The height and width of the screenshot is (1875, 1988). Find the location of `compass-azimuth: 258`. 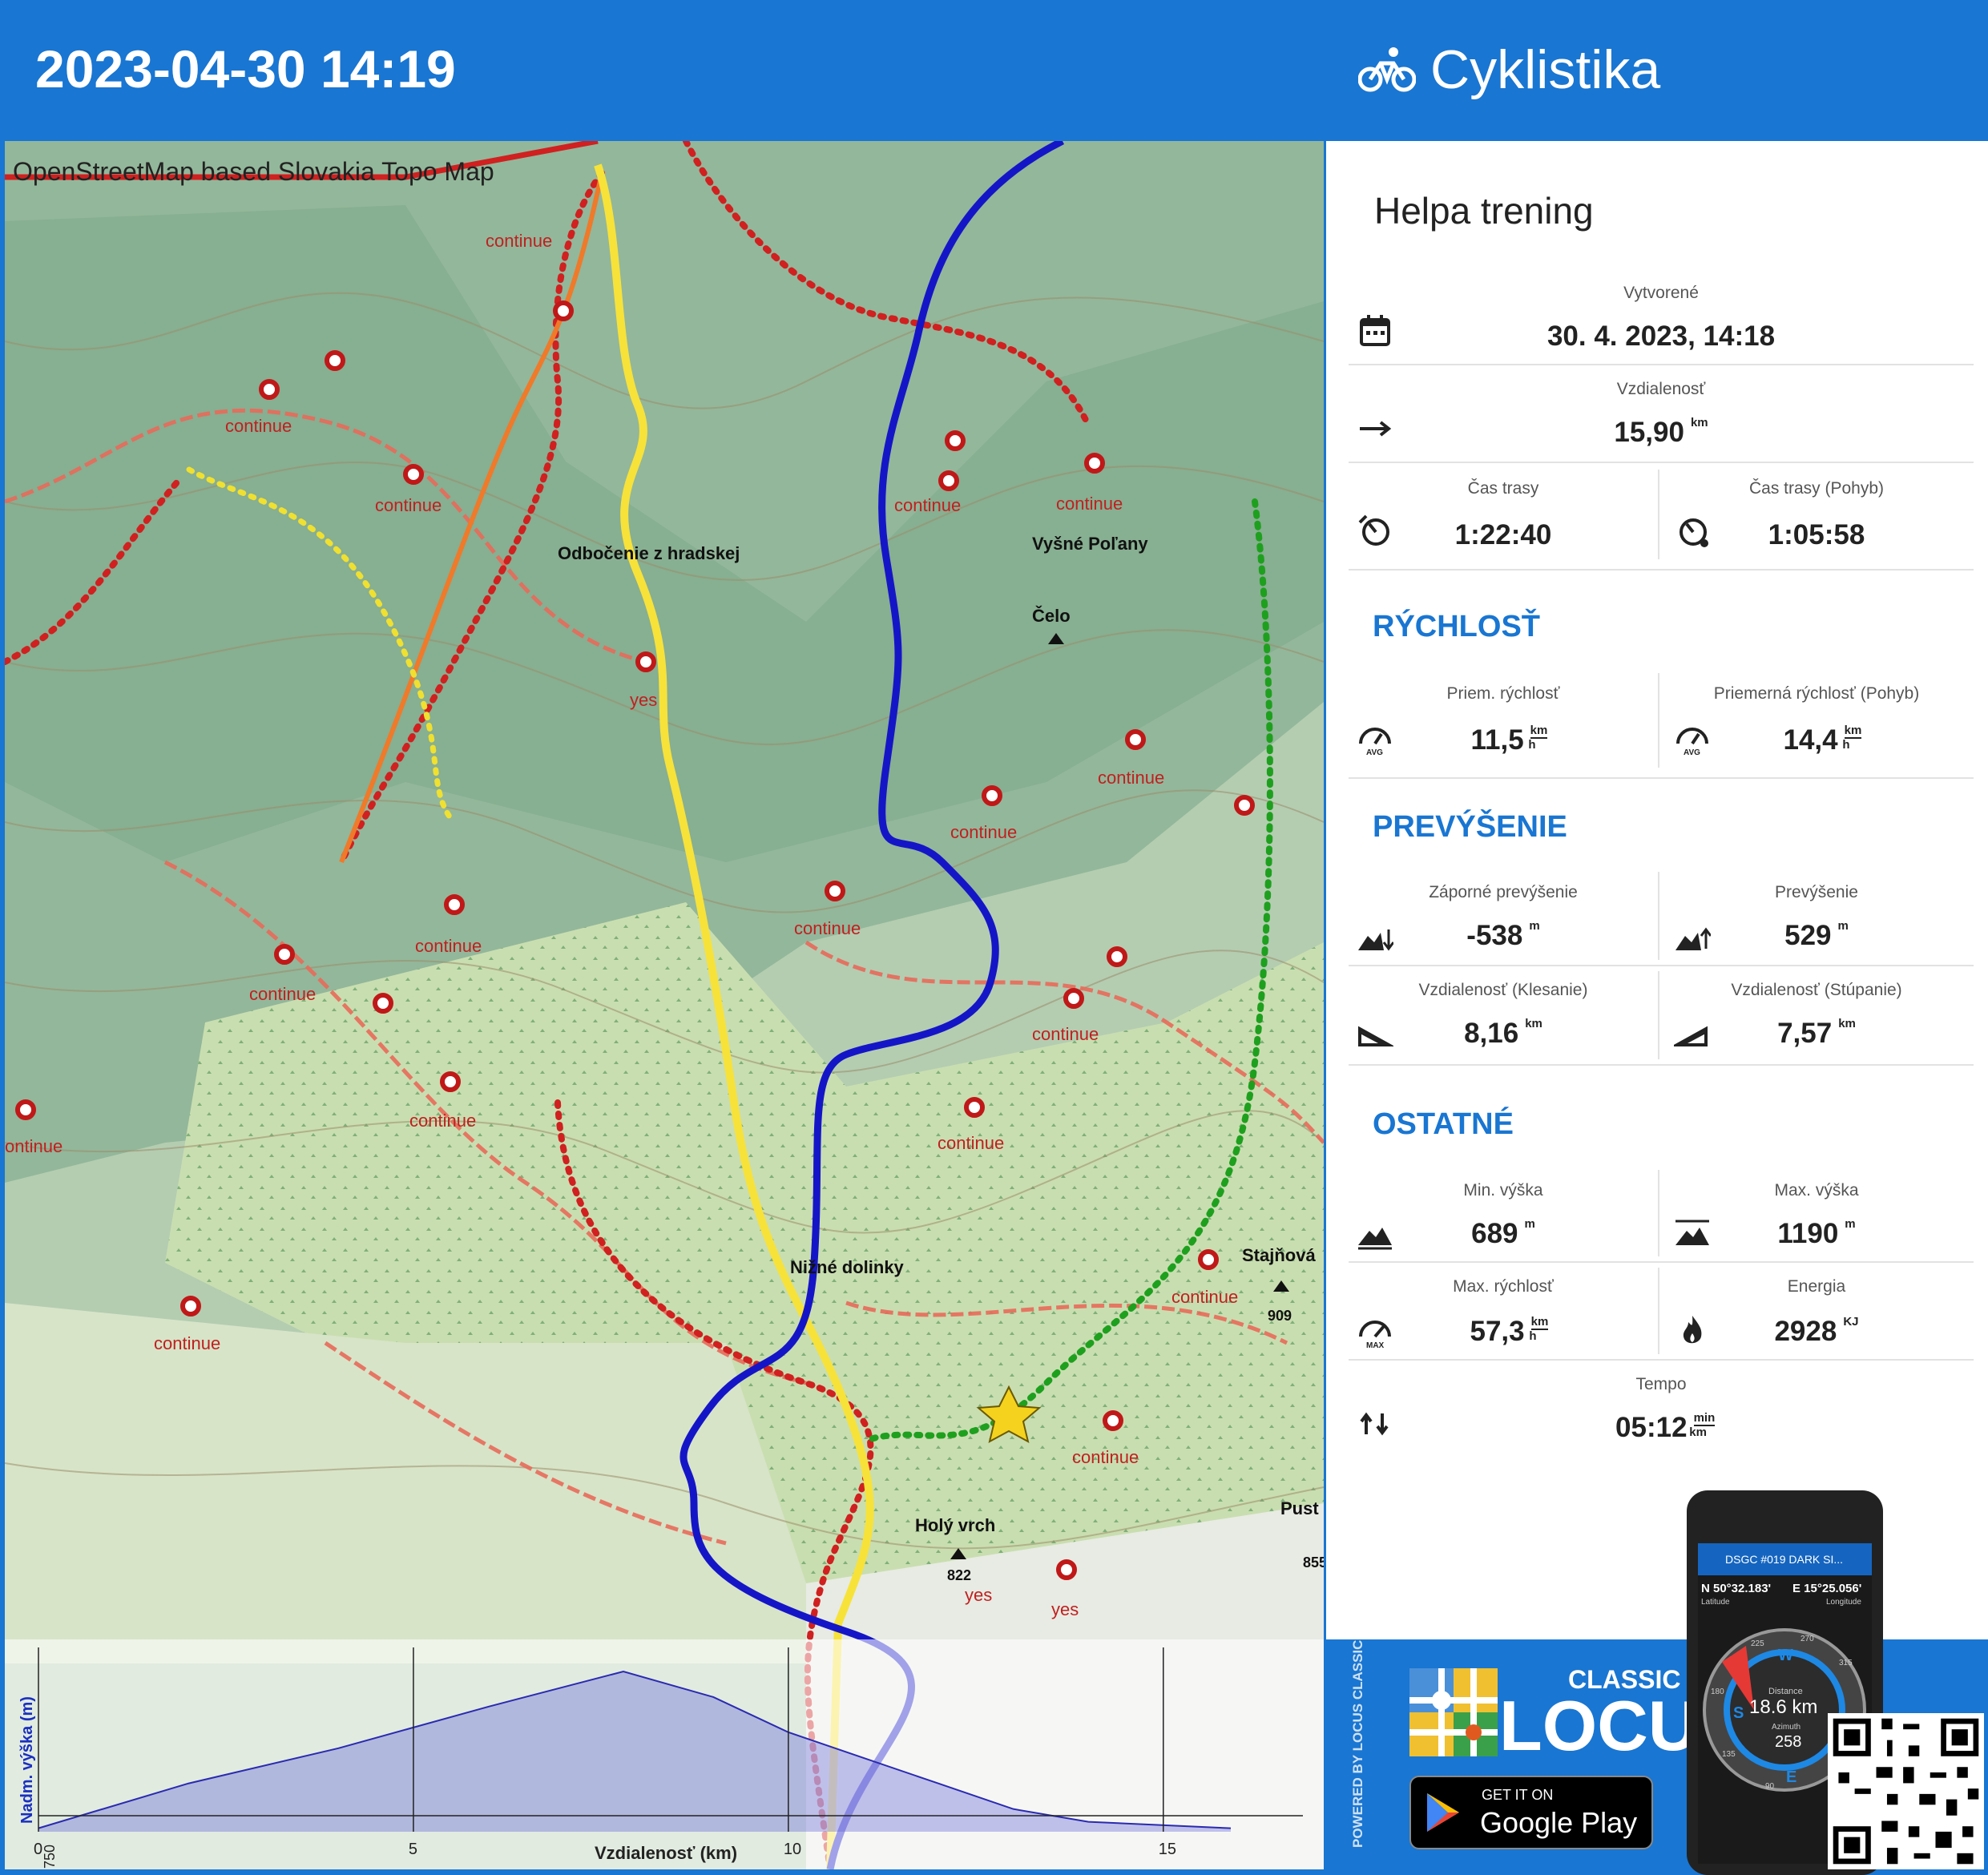

compass-azimuth: 258 is located at coordinates (1788, 1742).